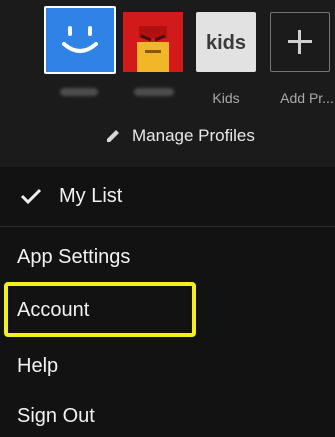  I want to click on sign-out-item: Sign Out, so click(176, 416).